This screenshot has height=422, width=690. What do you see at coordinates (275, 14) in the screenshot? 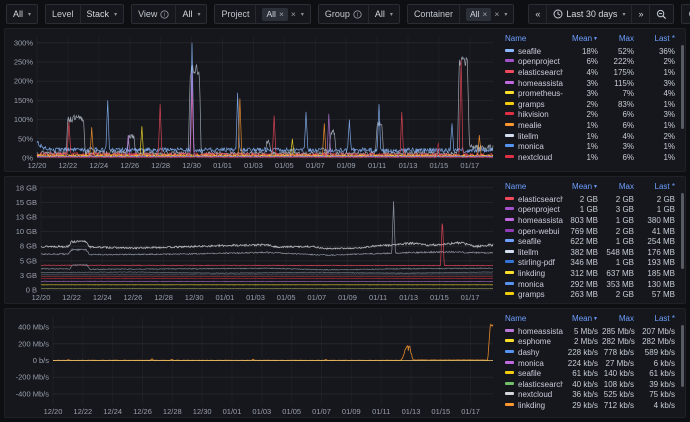
I see `project-chip: All ×` at bounding box center [275, 14].